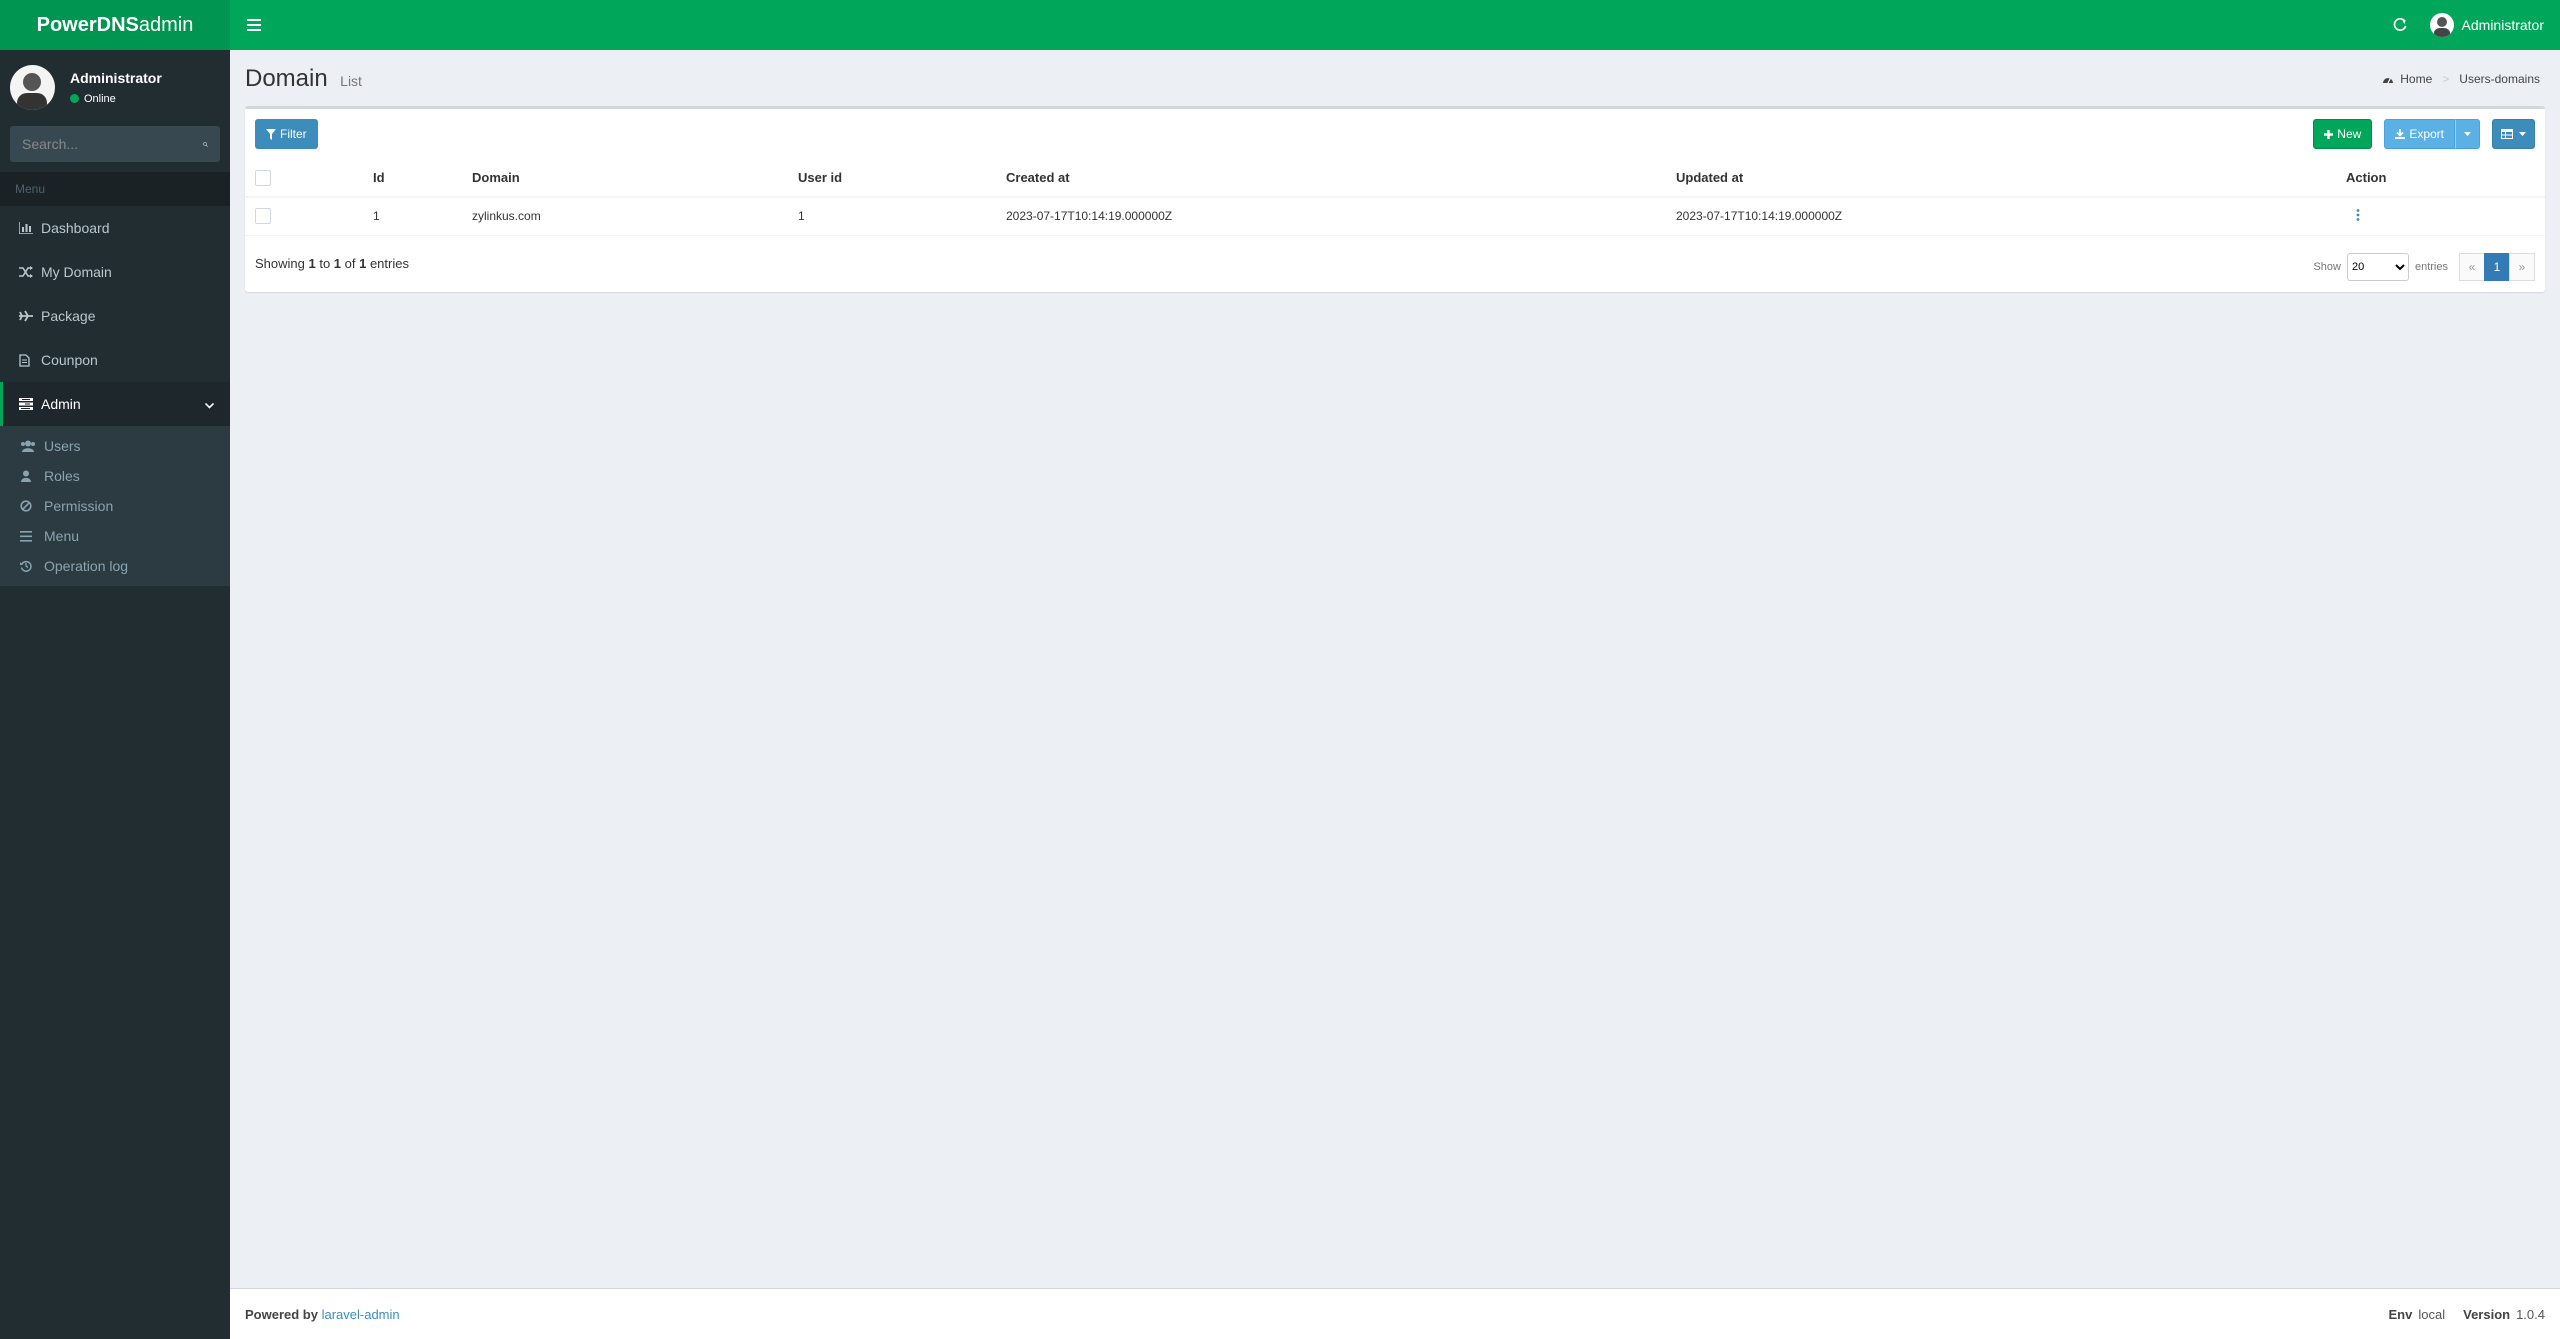 This screenshot has height=1339, width=2560. I want to click on row-actions-button, so click(2353, 216).